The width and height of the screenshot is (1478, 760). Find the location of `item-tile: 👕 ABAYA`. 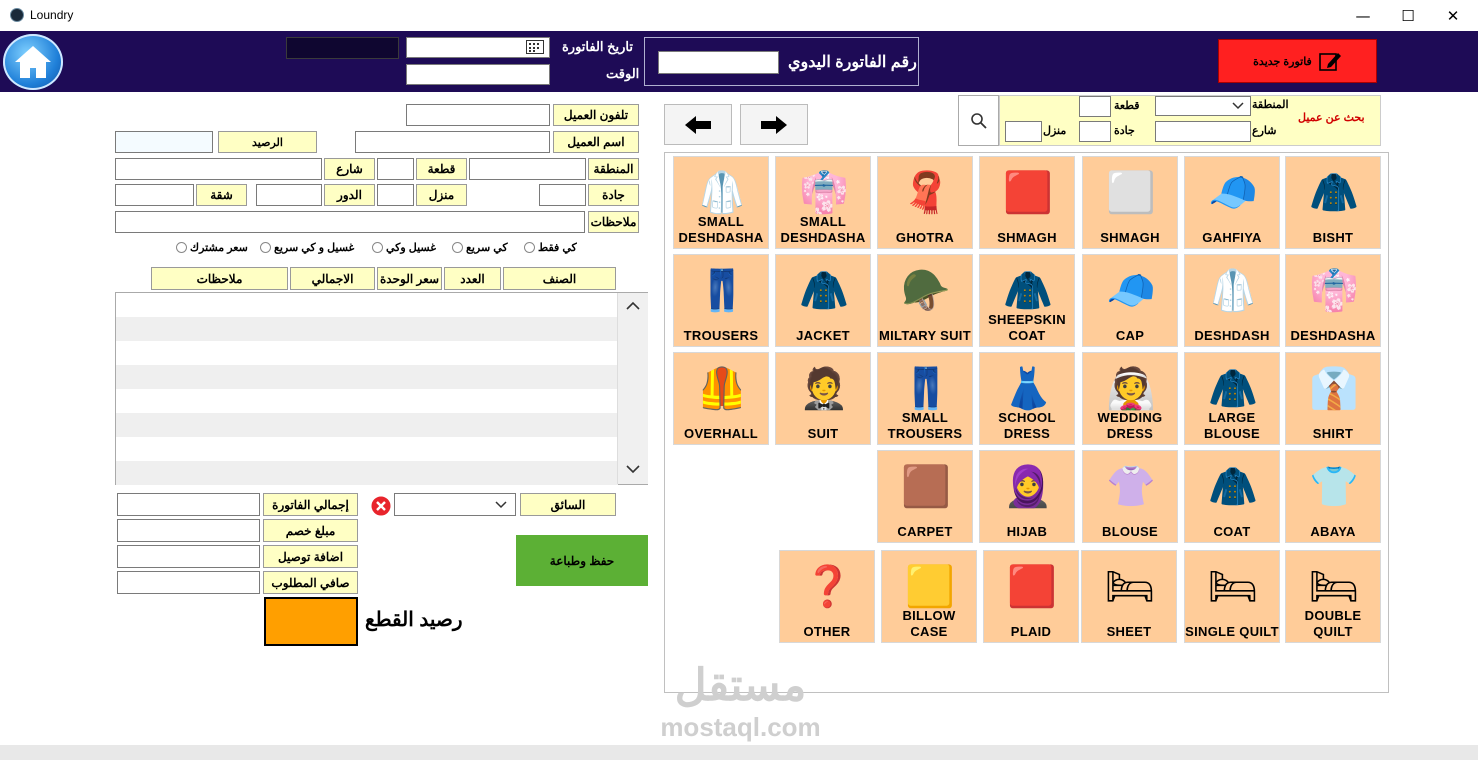

item-tile: 👕 ABAYA is located at coordinates (1333, 496).